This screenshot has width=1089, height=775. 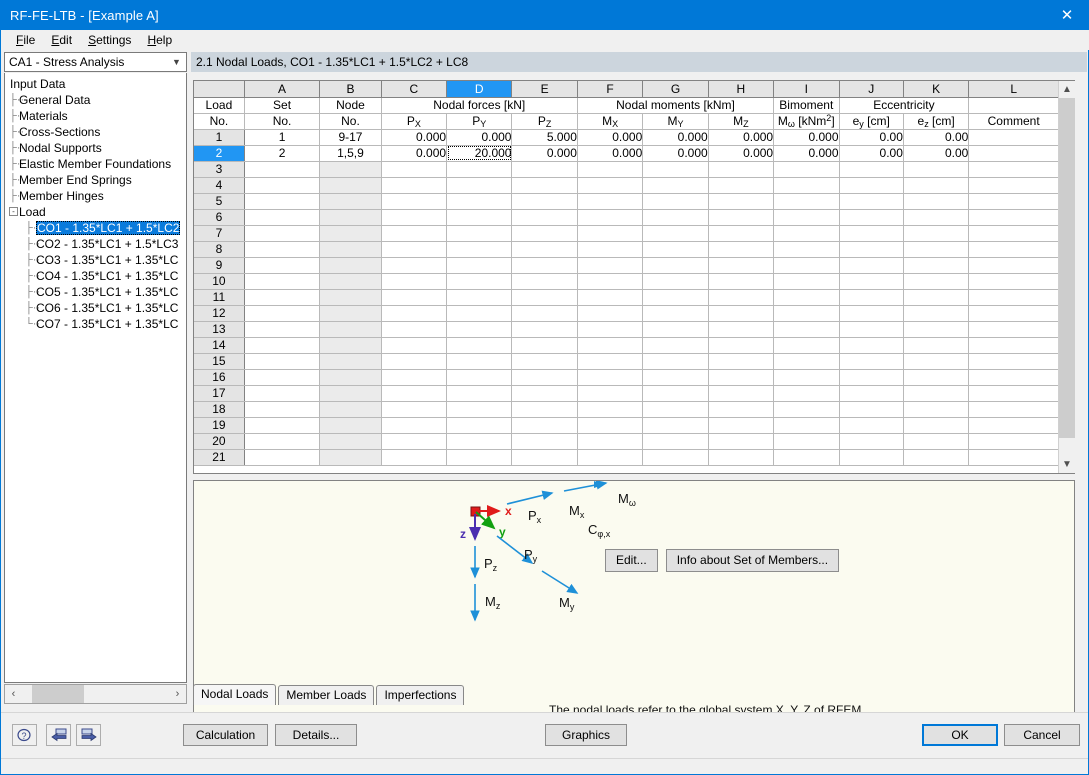 What do you see at coordinates (1042, 735) in the screenshot?
I see `cancel-button: Cancel` at bounding box center [1042, 735].